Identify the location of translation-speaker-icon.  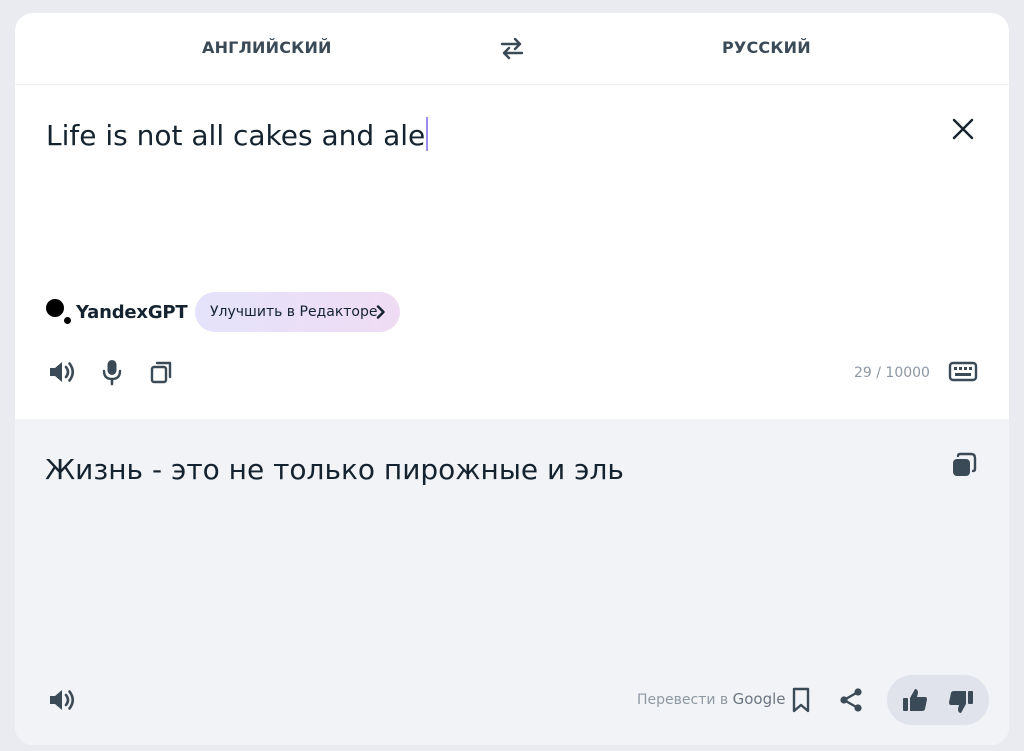
(62, 700).